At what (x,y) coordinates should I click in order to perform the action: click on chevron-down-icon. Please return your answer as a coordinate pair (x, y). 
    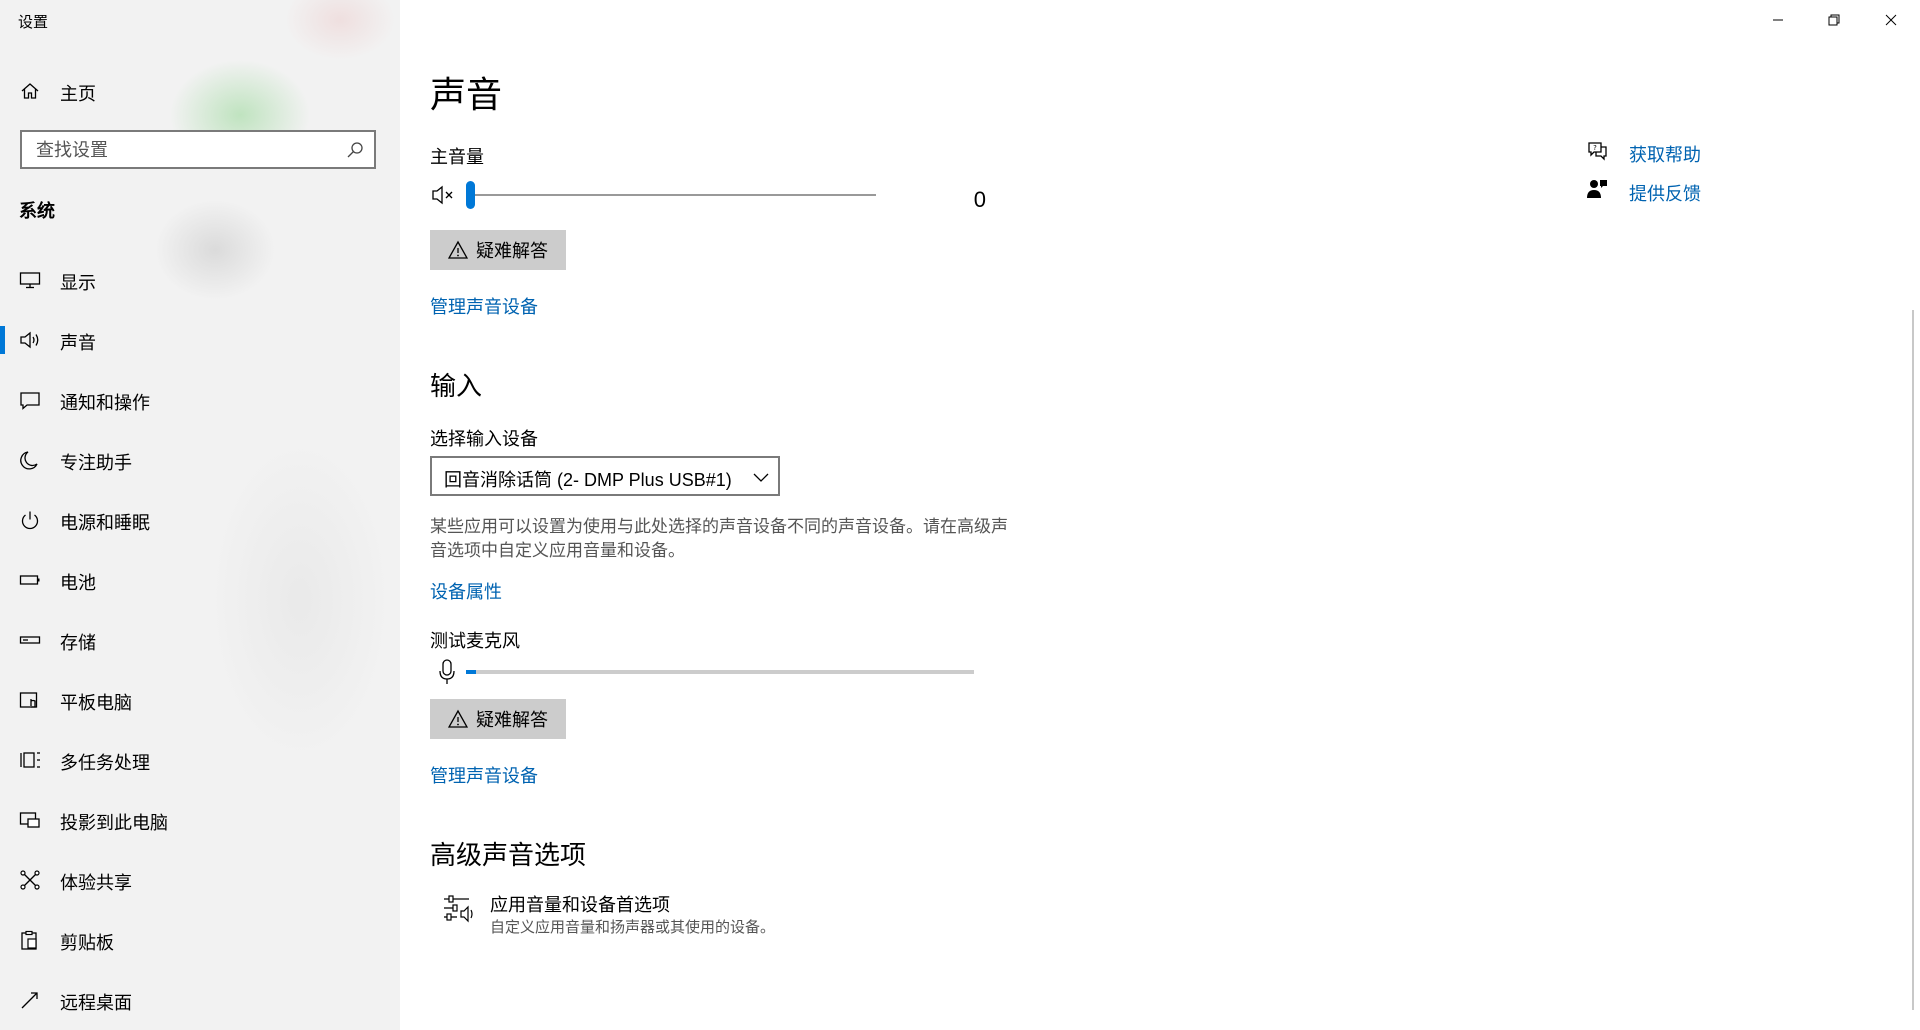
    Looking at the image, I should click on (761, 477).